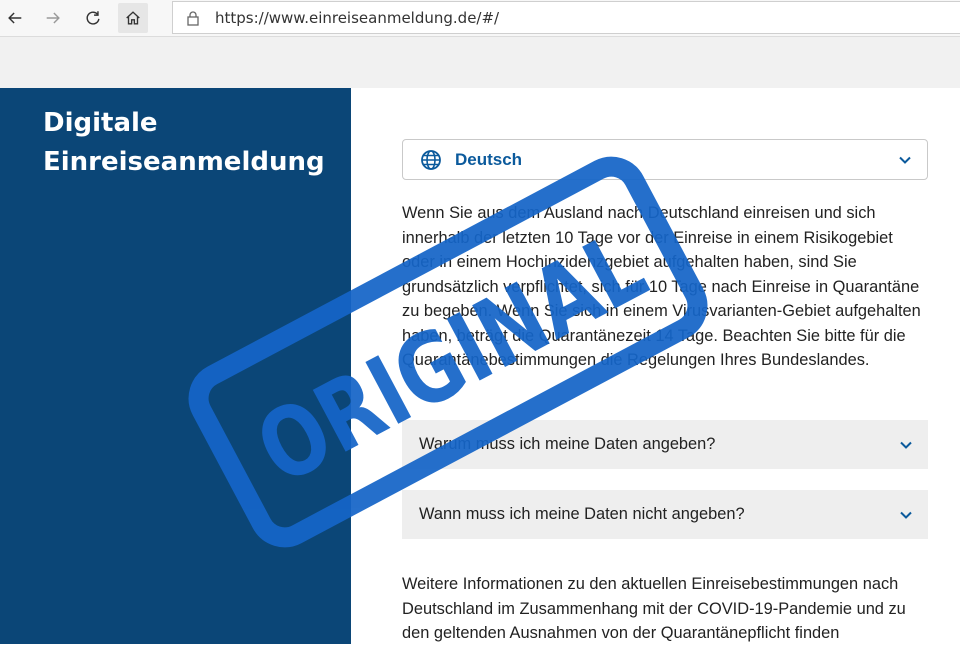 The height and width of the screenshot is (646, 960). I want to click on accordion-when-not-data: Wann muss ich meine Daten nicht angeben?, so click(665, 514).